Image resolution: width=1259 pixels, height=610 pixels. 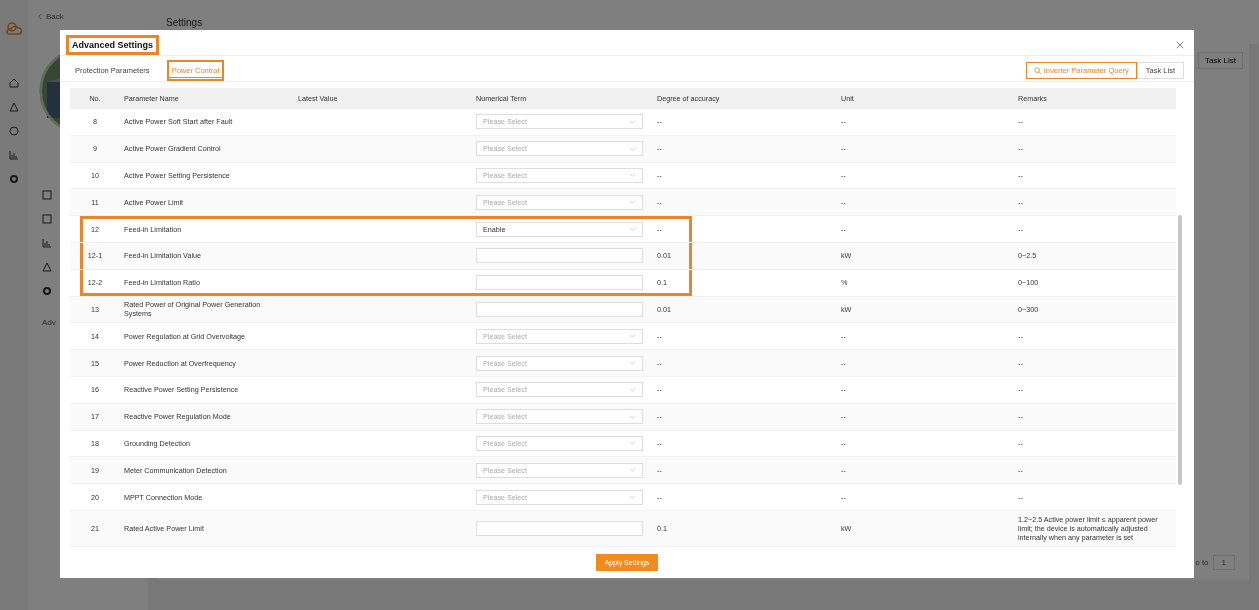 I want to click on back-link: Back, so click(x=55, y=16).